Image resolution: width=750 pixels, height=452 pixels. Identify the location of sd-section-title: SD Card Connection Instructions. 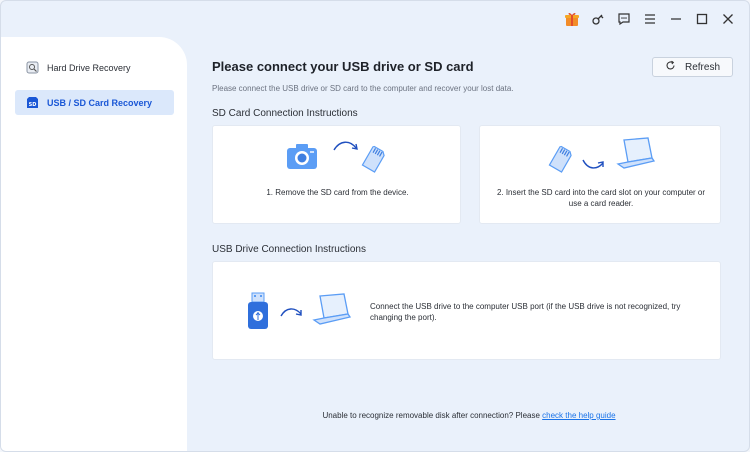
(285, 113).